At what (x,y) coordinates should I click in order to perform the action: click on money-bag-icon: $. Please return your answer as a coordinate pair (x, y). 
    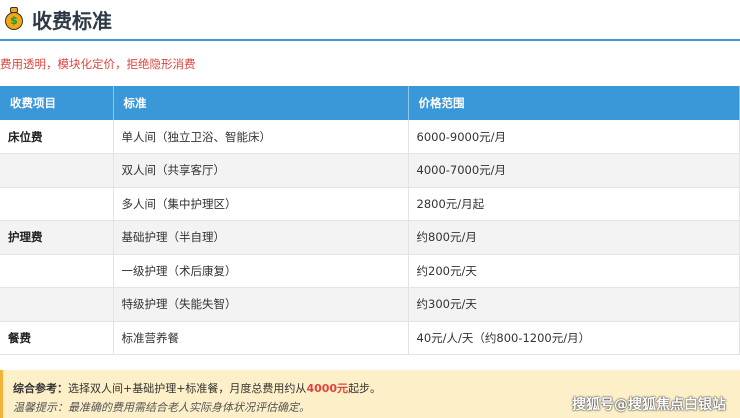
    Looking at the image, I should click on (14, 19).